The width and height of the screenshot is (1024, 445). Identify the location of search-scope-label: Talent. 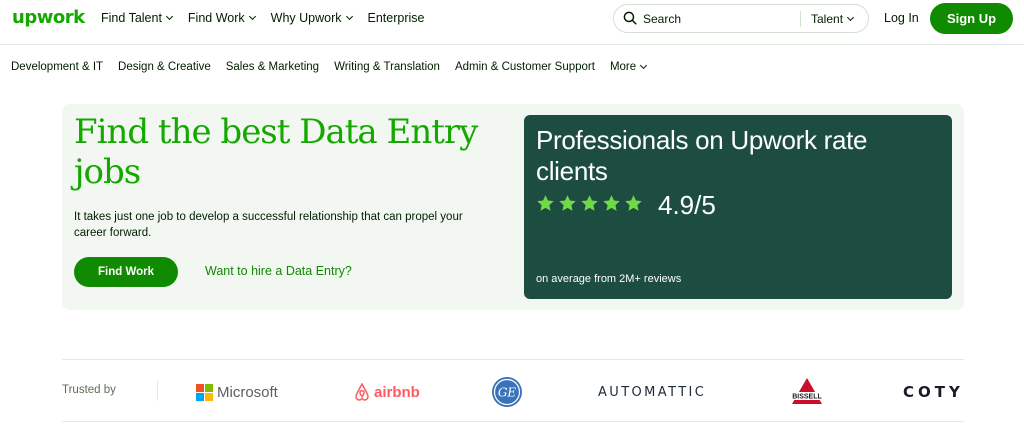
(827, 19).